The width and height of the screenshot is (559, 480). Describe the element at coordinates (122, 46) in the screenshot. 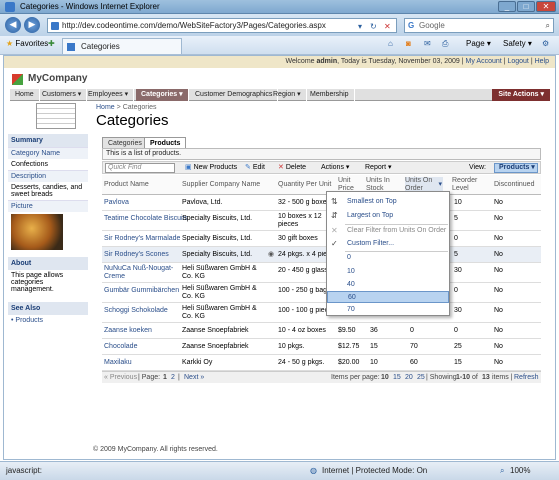

I see `browser-tab: Categories` at that location.